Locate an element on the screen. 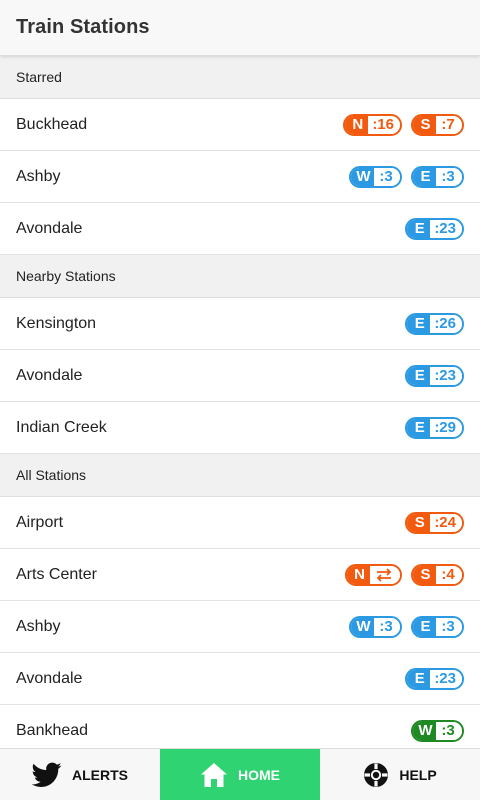 This screenshot has width=480, height=800. arrival-minutes: :29 is located at coordinates (446, 427).